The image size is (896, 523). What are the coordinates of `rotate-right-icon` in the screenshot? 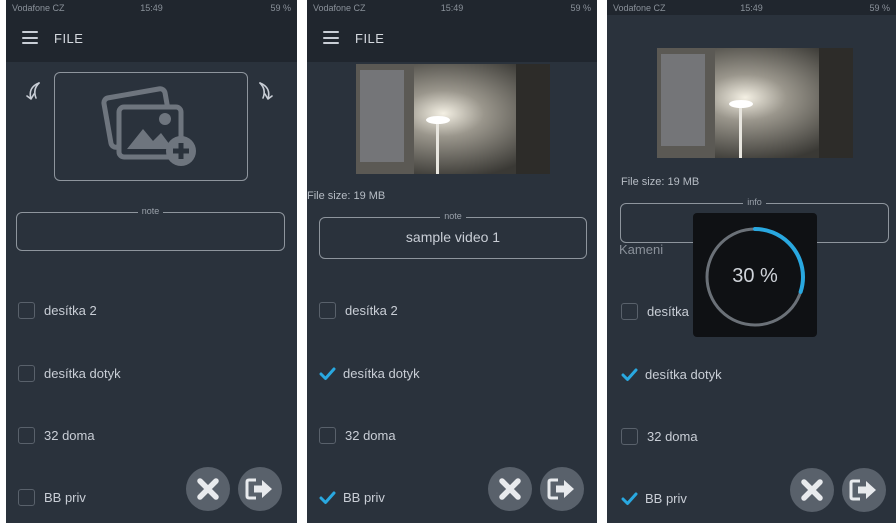 It's located at (267, 93).